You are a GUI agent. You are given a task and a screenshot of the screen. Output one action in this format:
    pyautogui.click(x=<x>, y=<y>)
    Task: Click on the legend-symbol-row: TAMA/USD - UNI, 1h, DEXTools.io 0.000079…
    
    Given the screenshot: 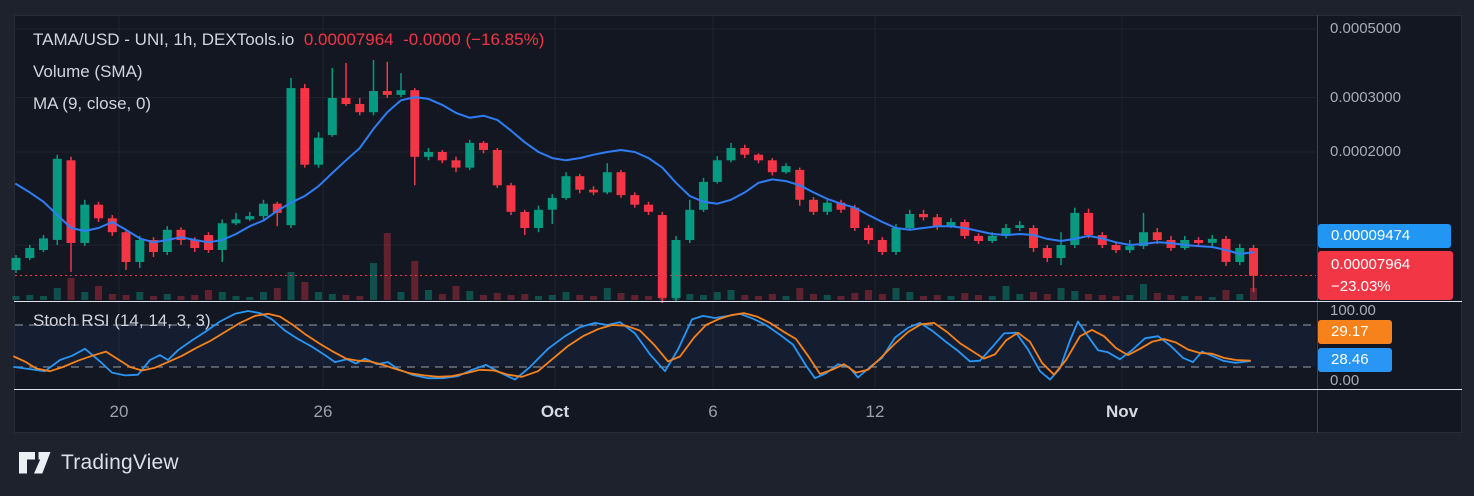 What is the action you would take?
    pyautogui.click(x=288, y=39)
    